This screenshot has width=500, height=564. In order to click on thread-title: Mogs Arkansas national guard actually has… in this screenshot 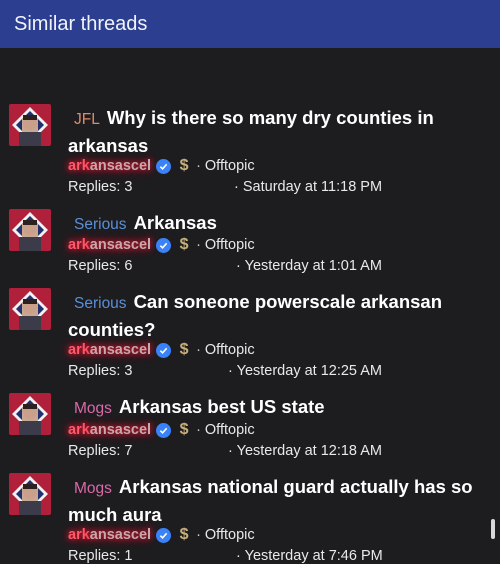, I will do `click(280, 501)`.